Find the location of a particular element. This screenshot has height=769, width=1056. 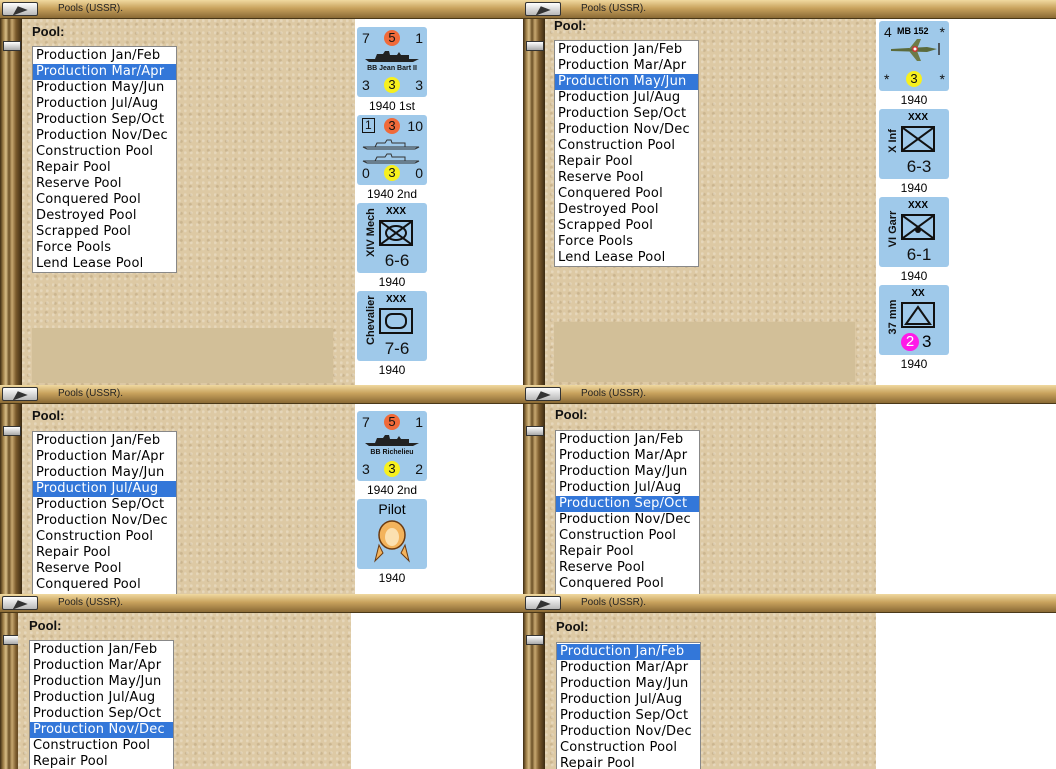

pool-list-item-selected: Production Mar/Apr is located at coordinates (104, 72).